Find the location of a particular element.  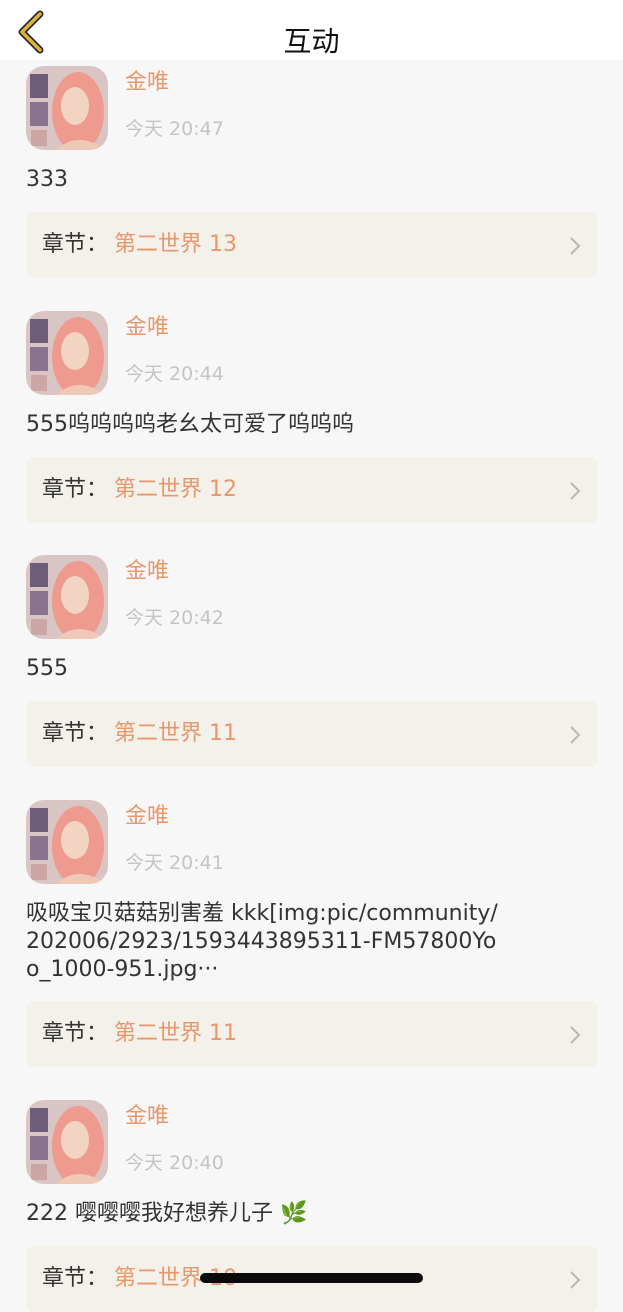

chapter-link: 章节： 第二世界 12 is located at coordinates (312, 490).